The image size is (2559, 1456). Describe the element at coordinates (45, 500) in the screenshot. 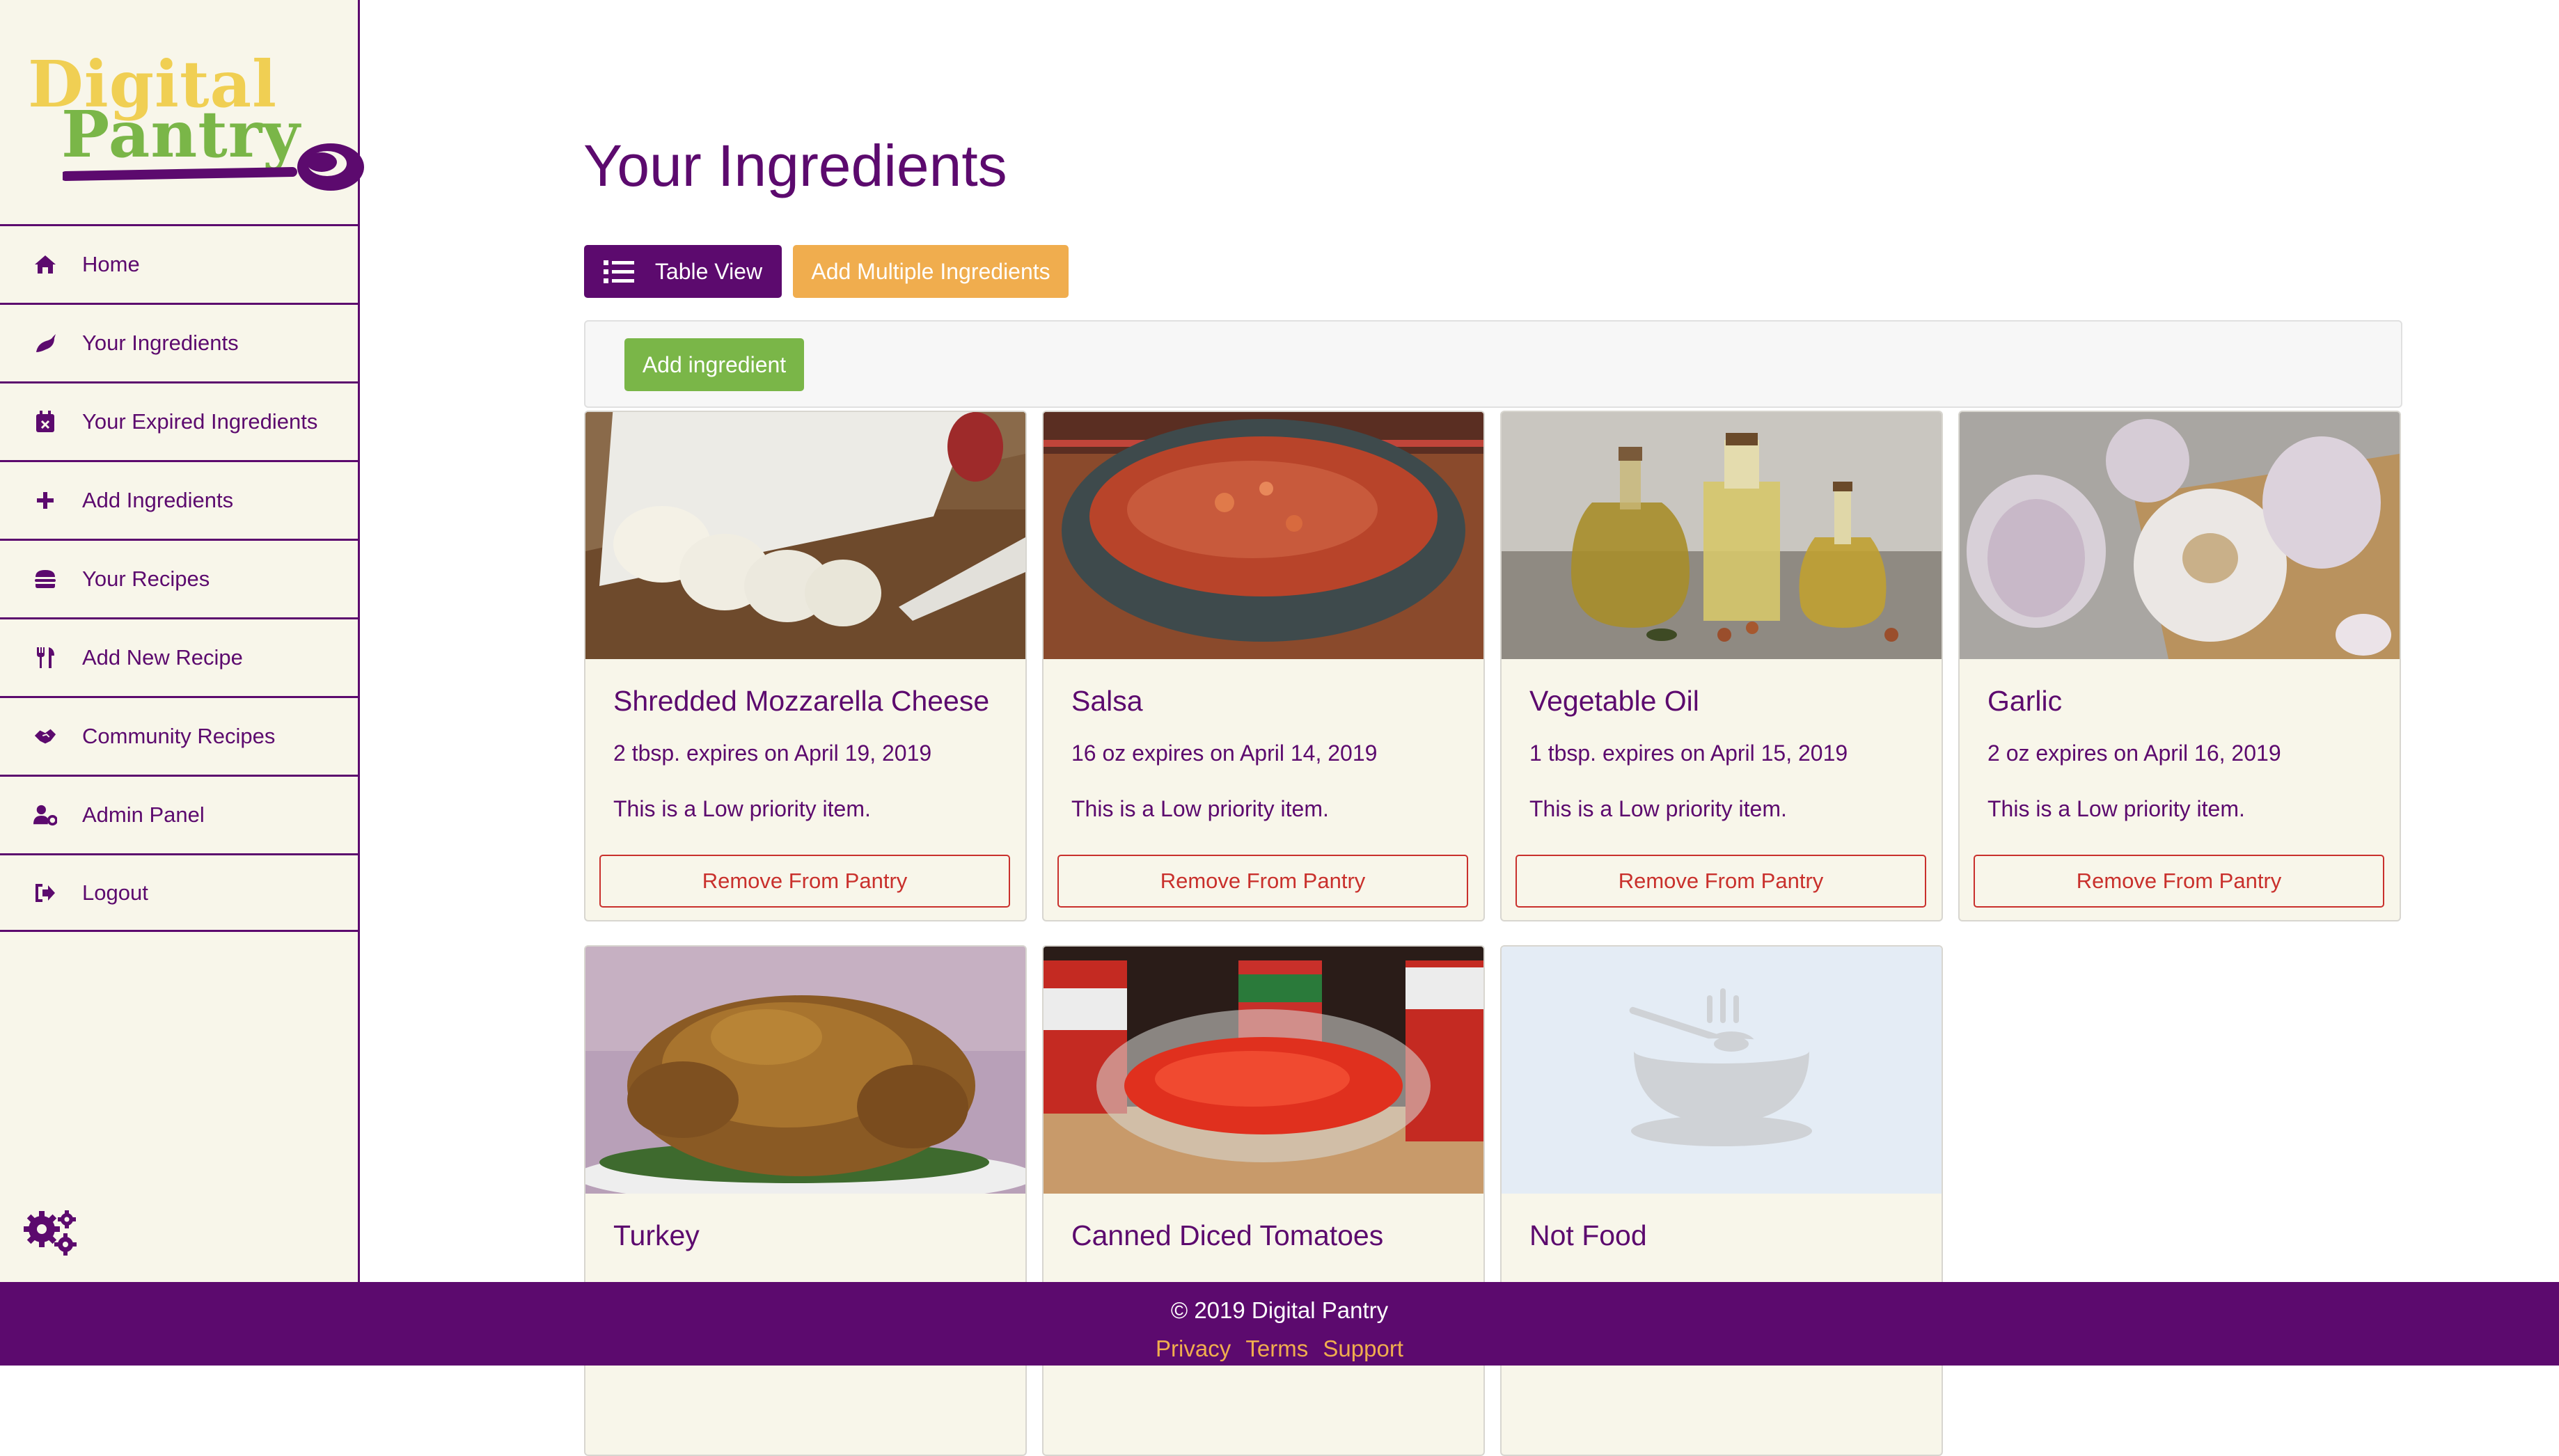

I see `plus-icon` at that location.